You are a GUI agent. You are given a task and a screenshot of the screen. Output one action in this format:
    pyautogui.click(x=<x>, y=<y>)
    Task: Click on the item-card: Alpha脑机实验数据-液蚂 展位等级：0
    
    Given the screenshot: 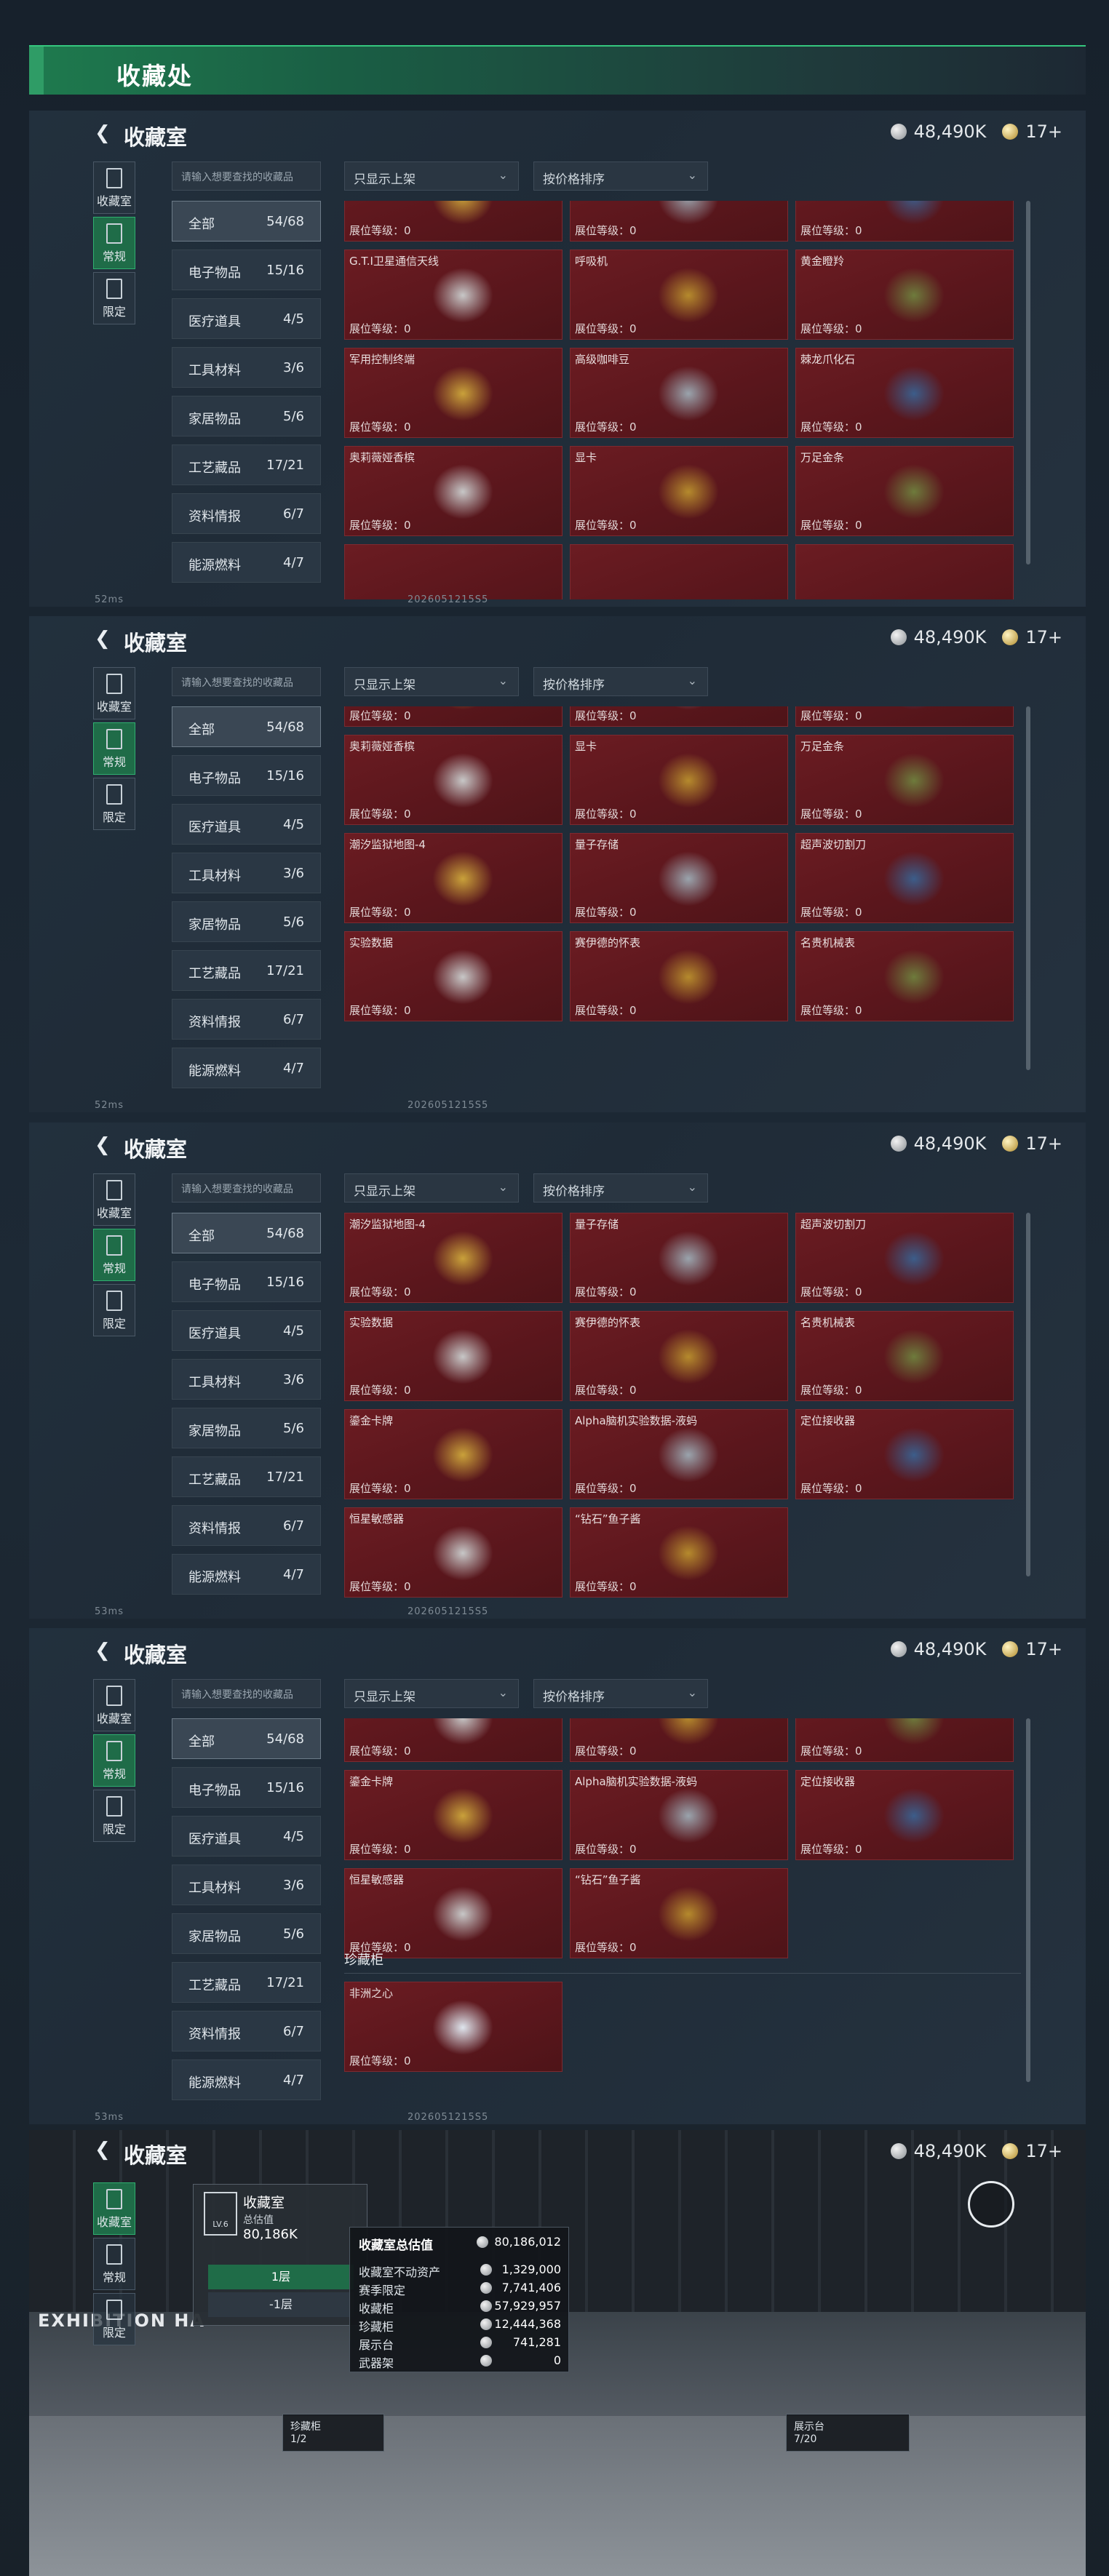 What is the action you would take?
    pyautogui.click(x=679, y=1454)
    